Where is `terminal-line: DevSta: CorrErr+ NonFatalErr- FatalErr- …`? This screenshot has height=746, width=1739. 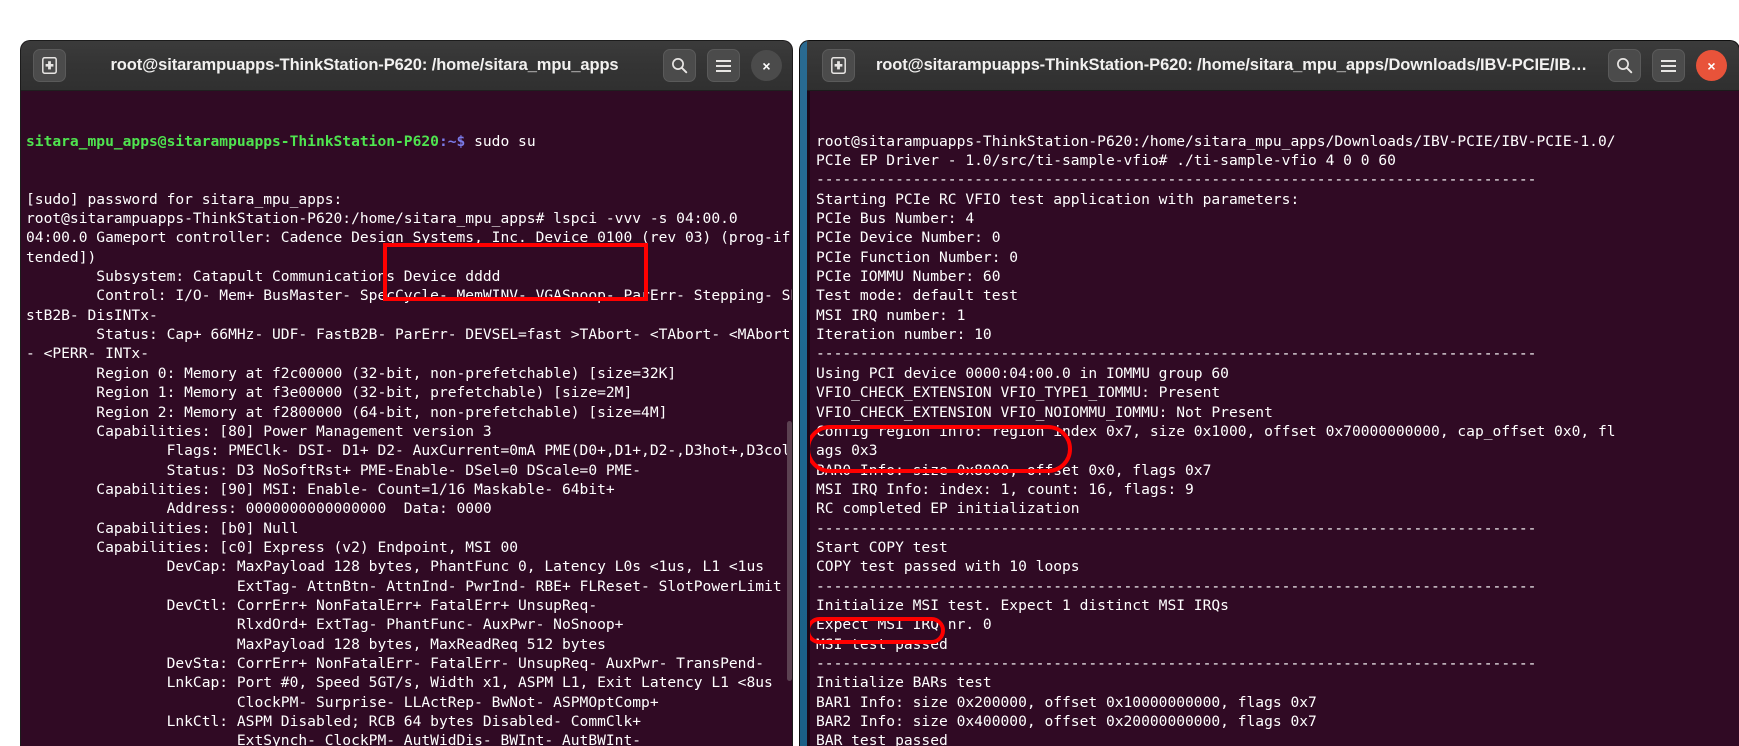
terminal-line: DevSta: CorrErr+ NonFatalErr- FatalErr- … is located at coordinates (395, 663).